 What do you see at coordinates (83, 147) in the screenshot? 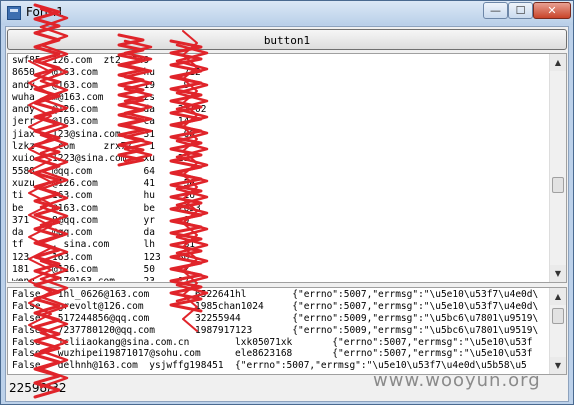
I see `text-line: lzkz .com zrx77 1` at bounding box center [83, 147].